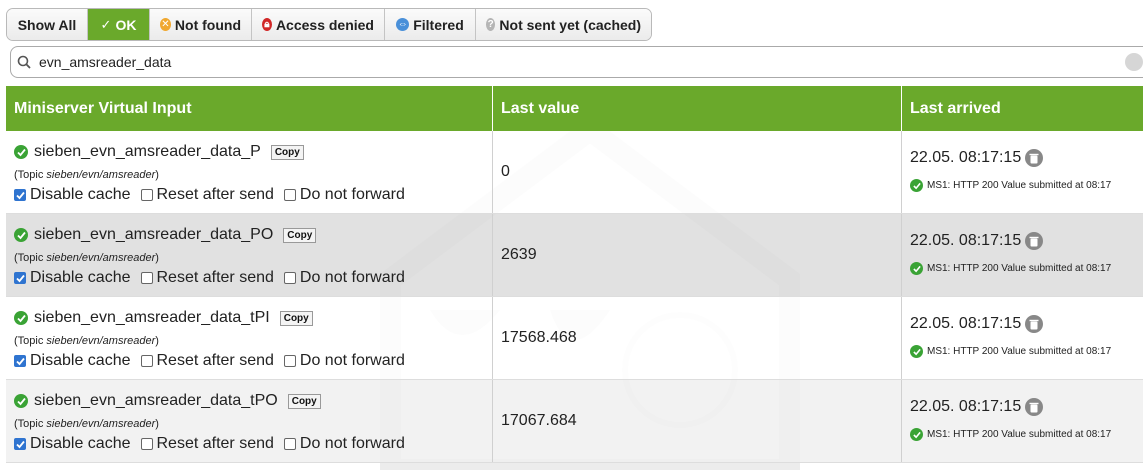 The height and width of the screenshot is (470, 1143). I want to click on virtual-input-name: sieben_evn_amsreader_data_PO, so click(154, 234).